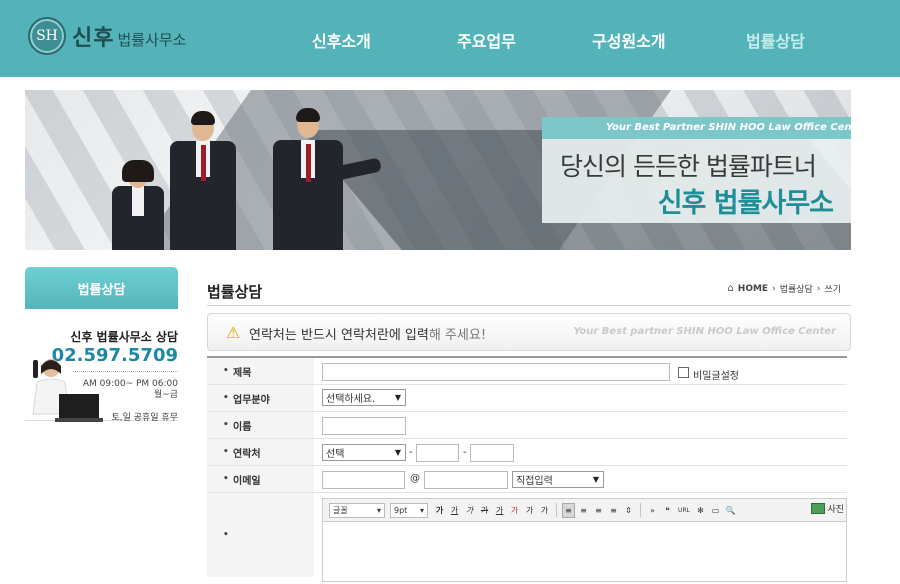  Describe the element at coordinates (629, 40) in the screenshot. I see `nav-item-members: 구성원소개` at that location.